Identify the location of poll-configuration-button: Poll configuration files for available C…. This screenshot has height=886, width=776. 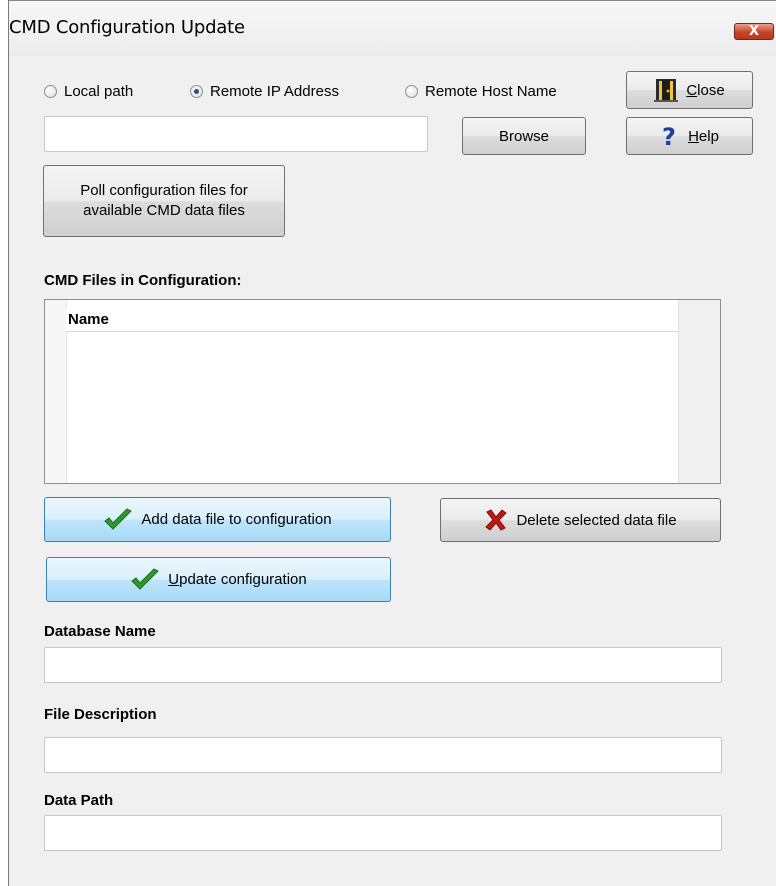
(164, 201).